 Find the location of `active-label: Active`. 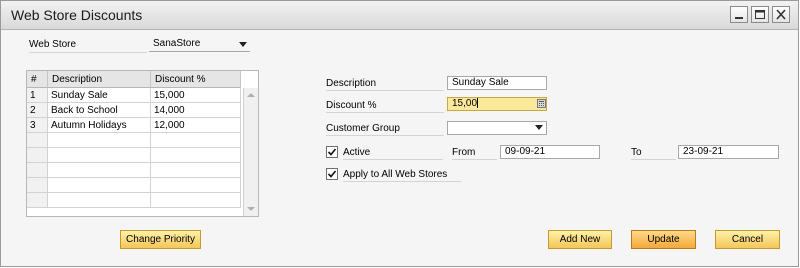

active-label: Active is located at coordinates (357, 152).